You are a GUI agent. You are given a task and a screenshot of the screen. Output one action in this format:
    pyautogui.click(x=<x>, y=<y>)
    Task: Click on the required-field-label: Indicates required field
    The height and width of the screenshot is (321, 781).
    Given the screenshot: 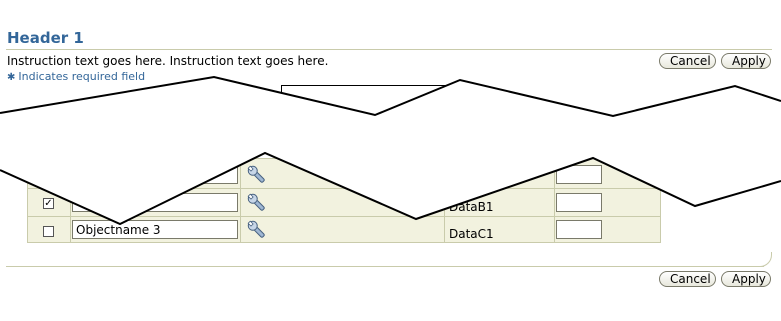 What is the action you would take?
    pyautogui.click(x=82, y=76)
    